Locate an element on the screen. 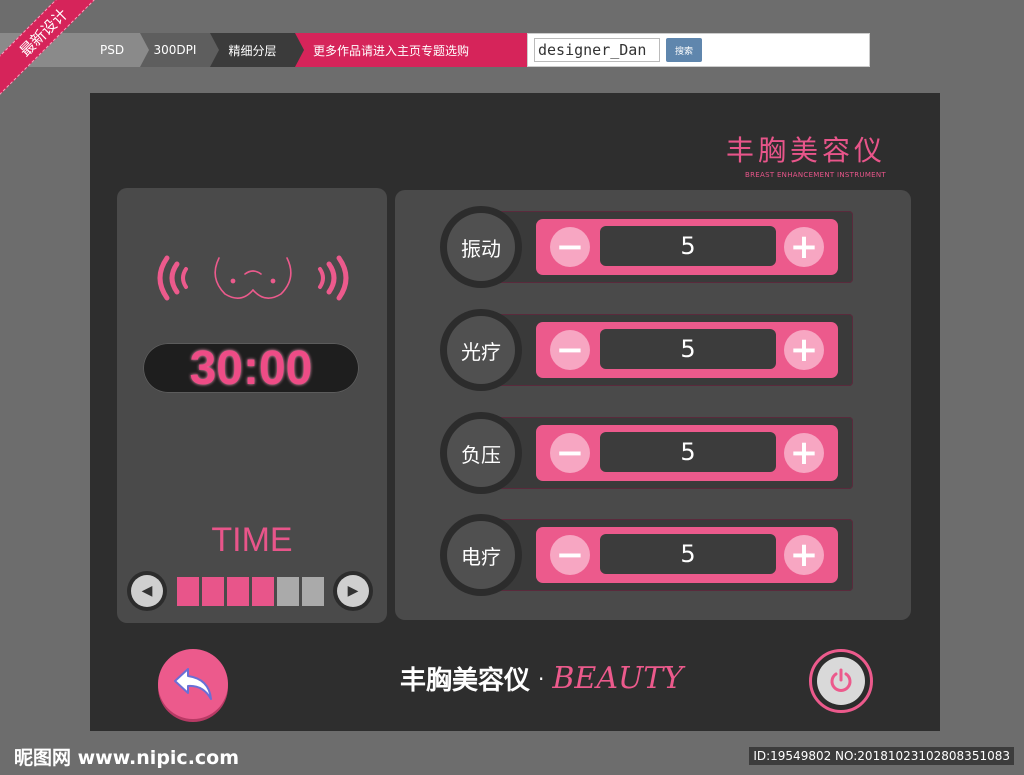 The height and width of the screenshot is (775, 1024). time-level-bar is located at coordinates (250, 591).